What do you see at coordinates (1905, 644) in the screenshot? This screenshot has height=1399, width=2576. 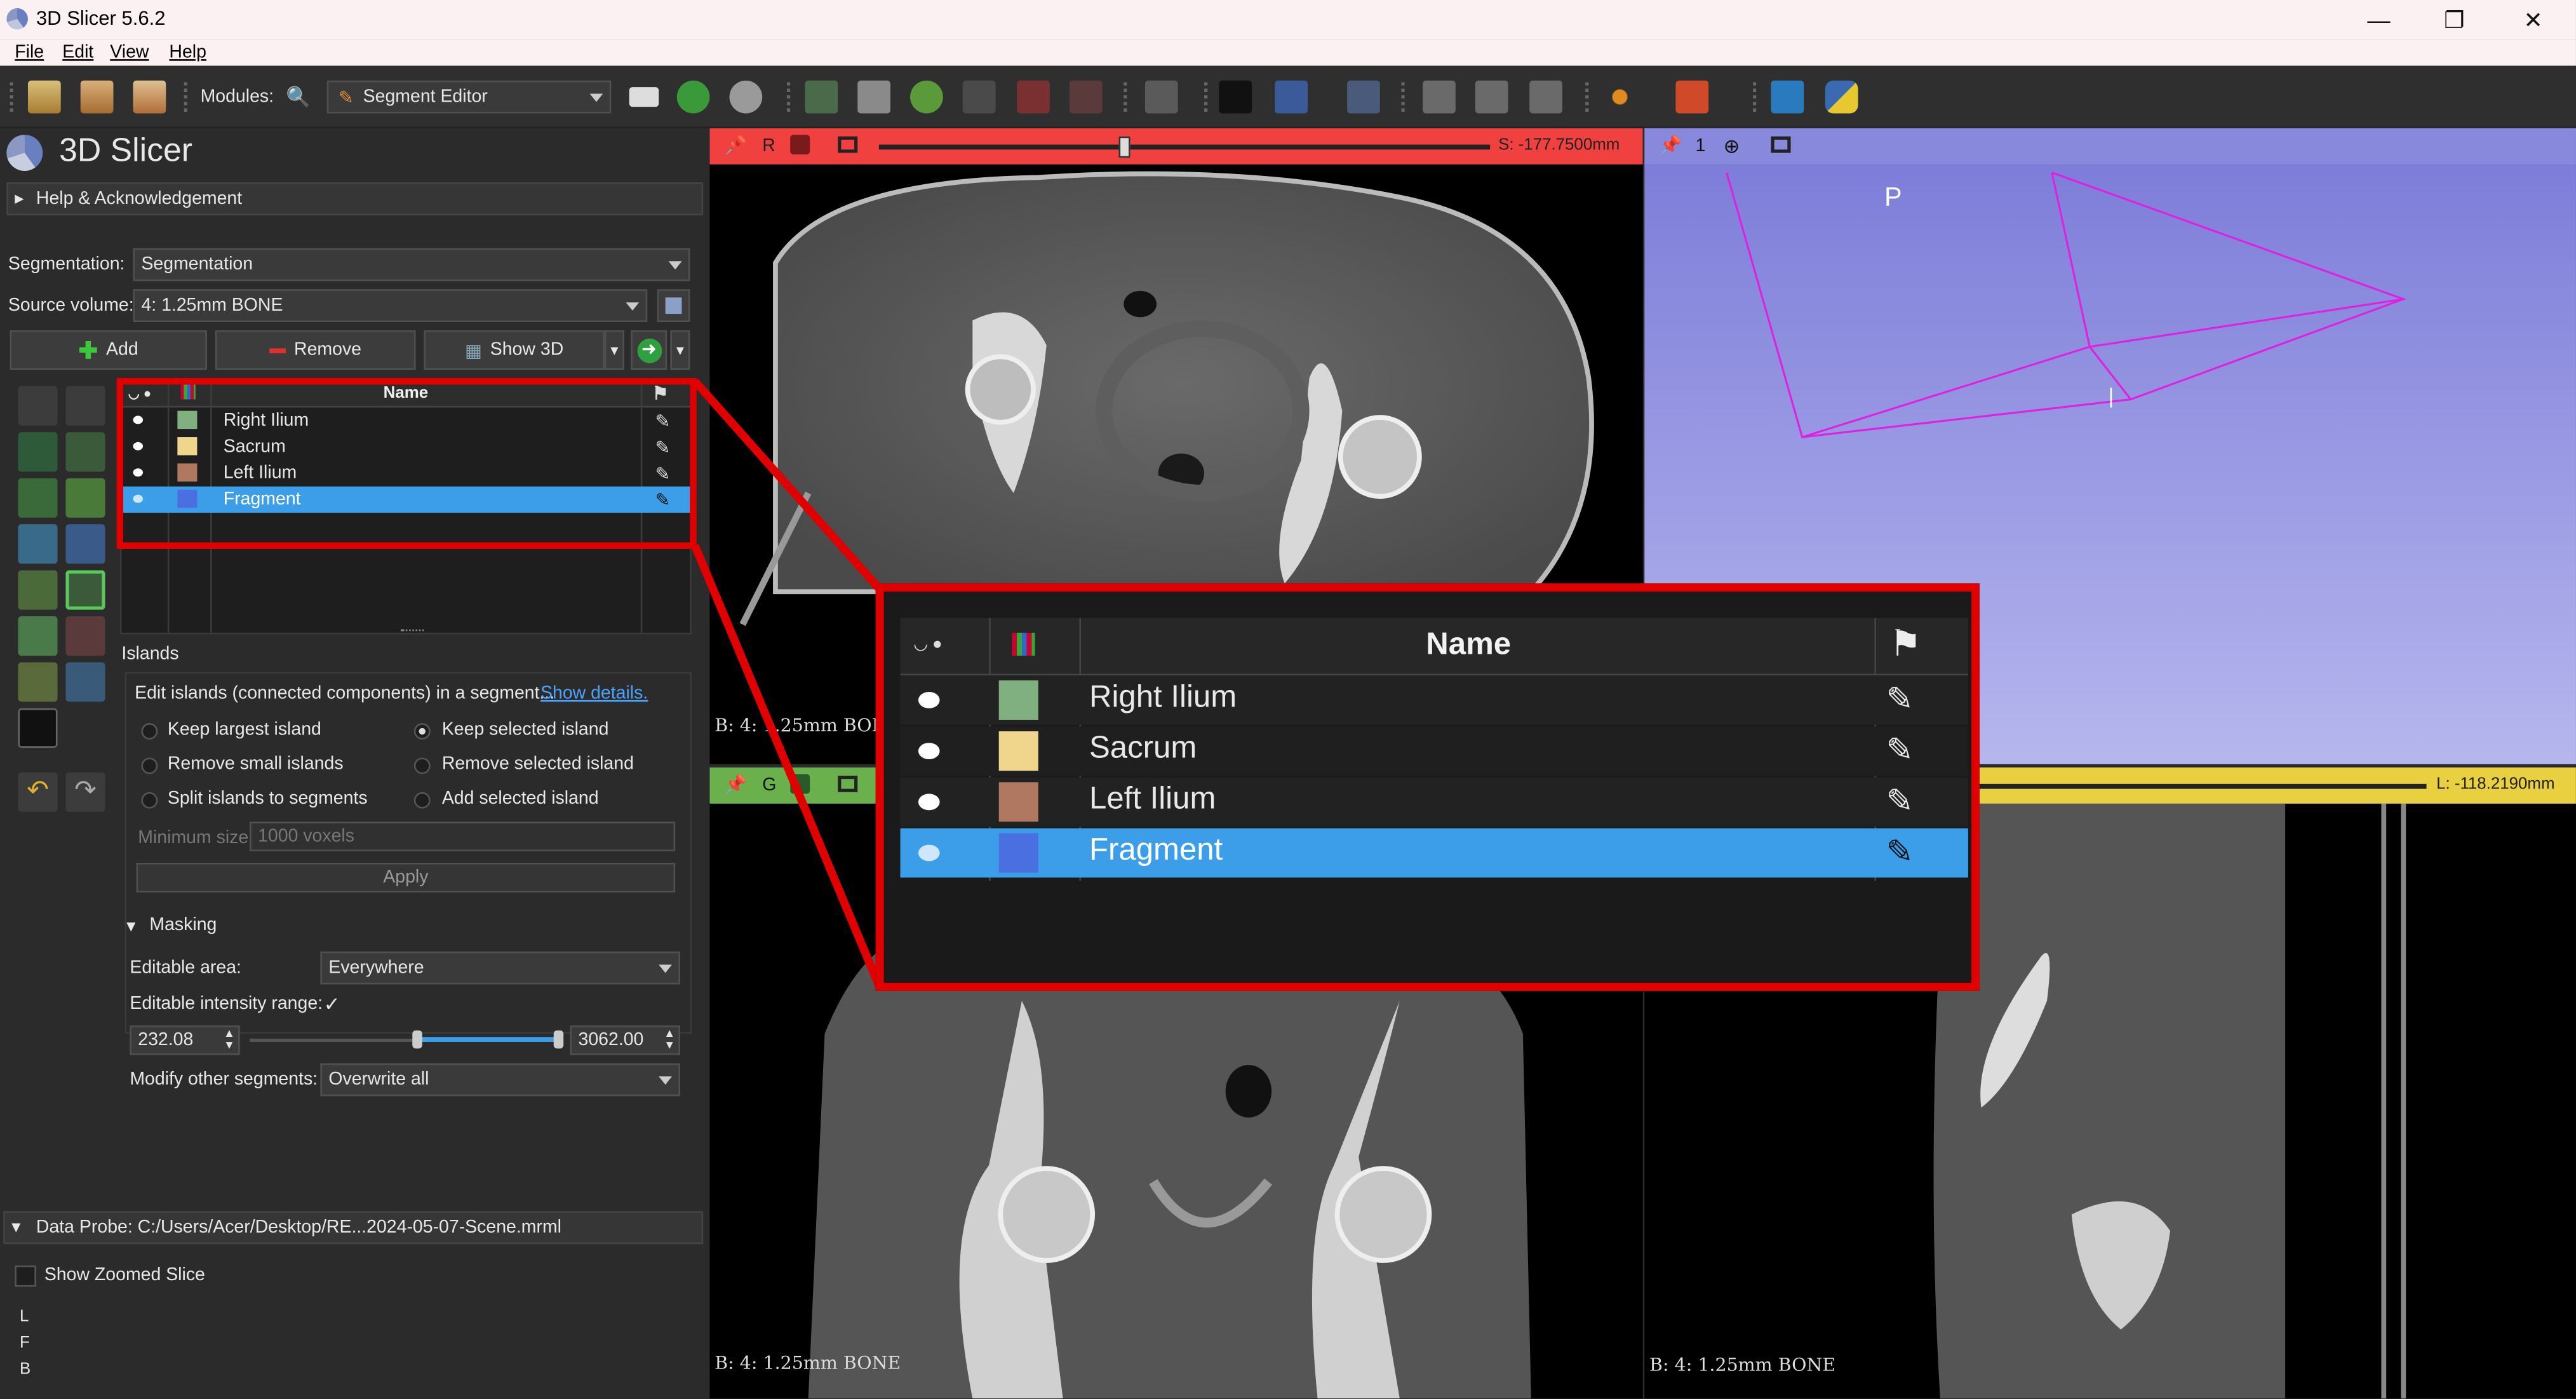 I see `flag-icon: ⚑` at bounding box center [1905, 644].